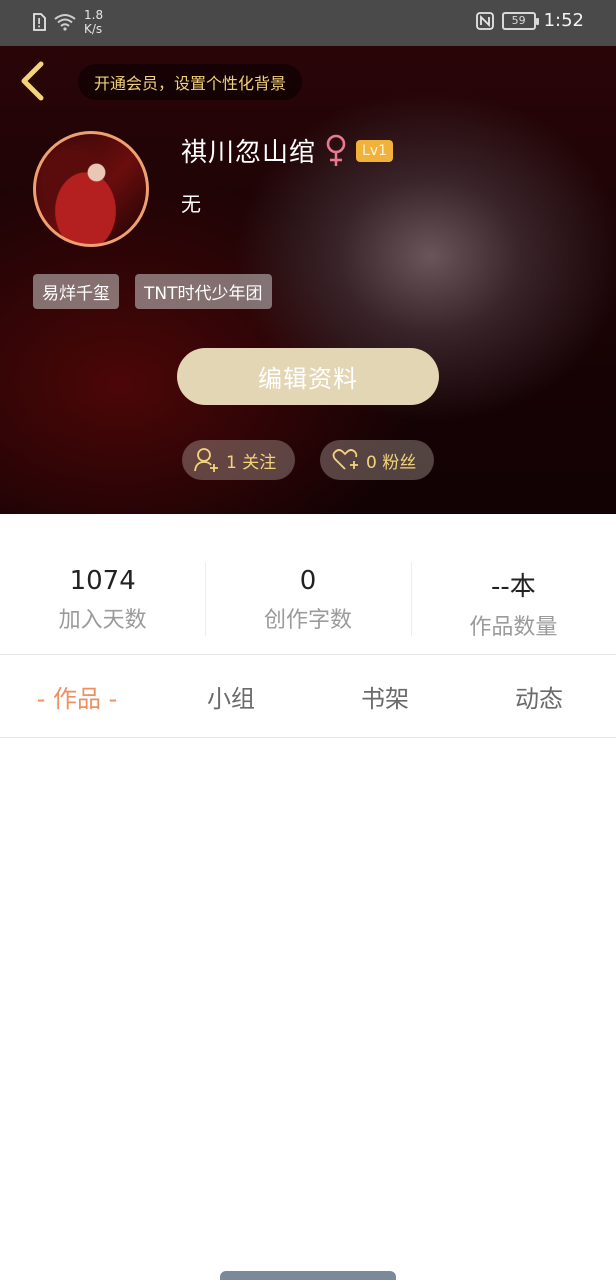 Image resolution: width=616 pixels, height=1280 pixels. What do you see at coordinates (65, 22) in the screenshot?
I see `wifi-icon` at bounding box center [65, 22].